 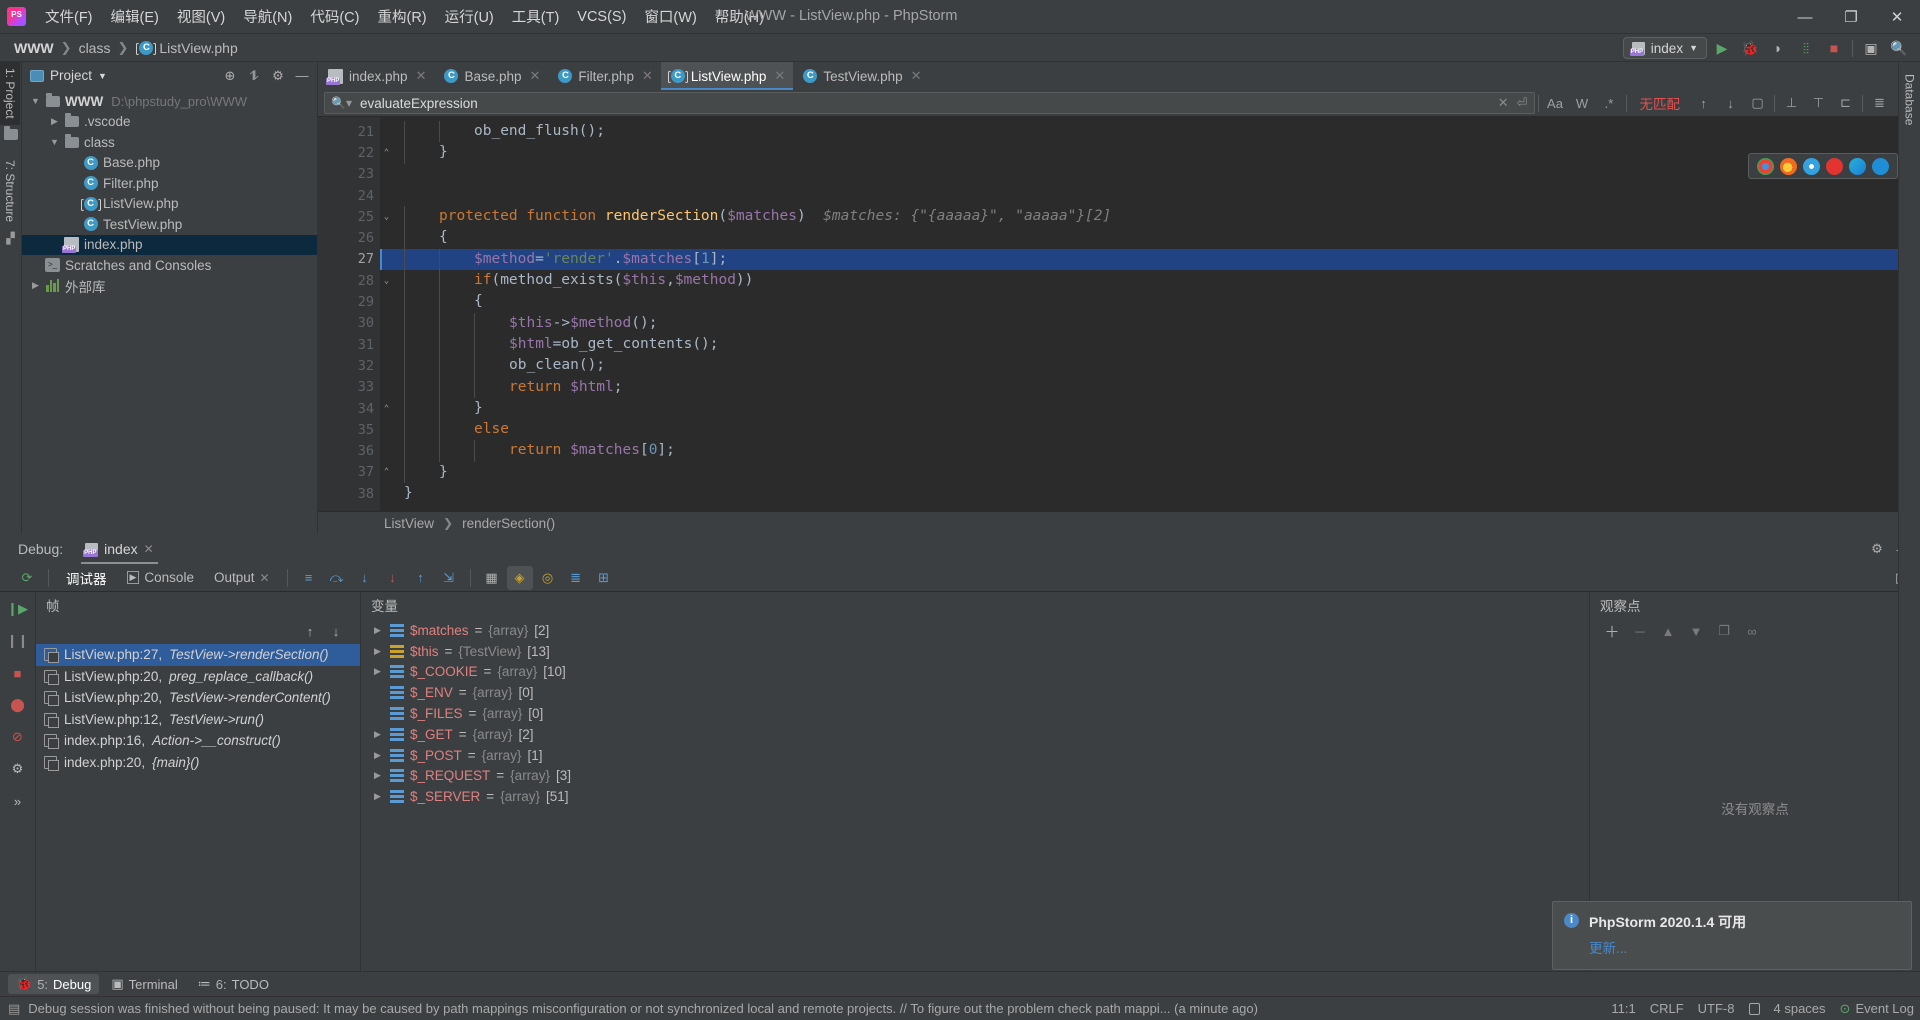 I want to click on line-number: 25 ⌄, so click(x=353, y=216).